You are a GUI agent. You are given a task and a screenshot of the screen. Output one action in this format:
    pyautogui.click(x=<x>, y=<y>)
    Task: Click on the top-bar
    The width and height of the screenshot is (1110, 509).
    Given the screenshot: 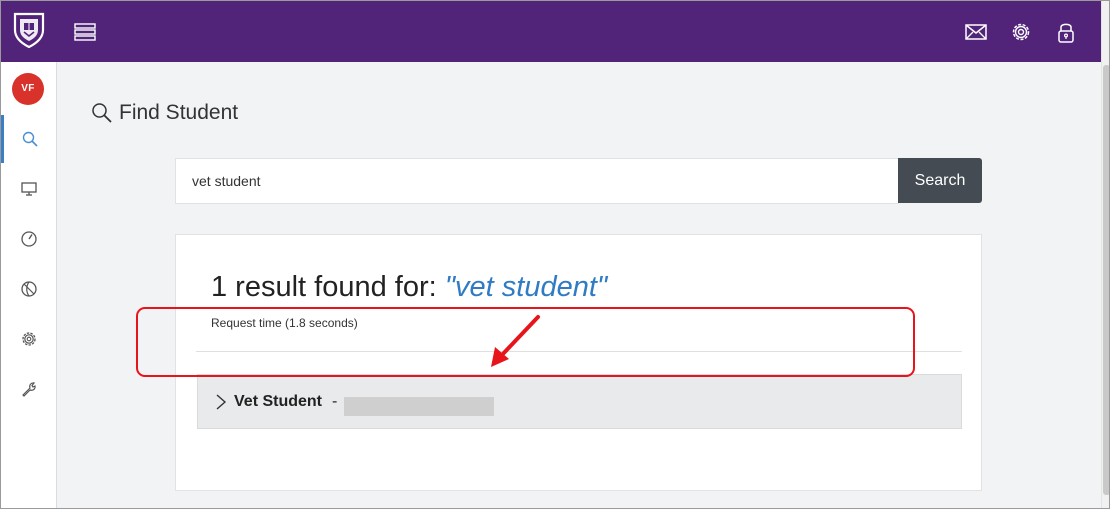 What is the action you would take?
    pyautogui.click(x=551, y=31)
    